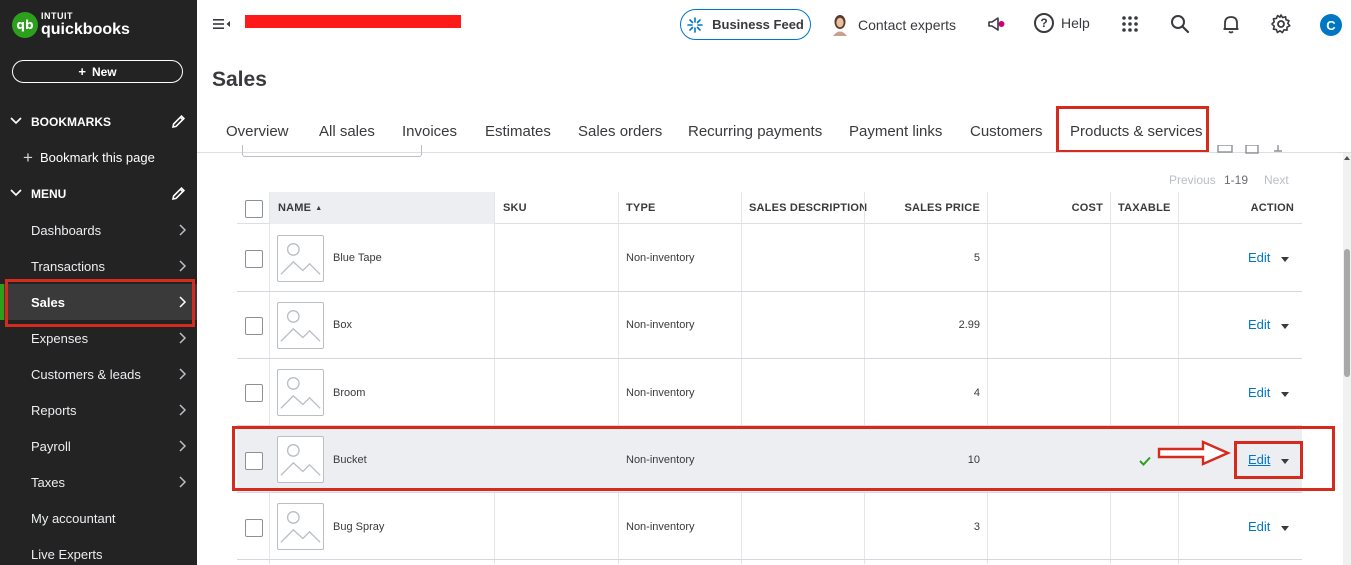 Image resolution: width=1351 pixels, height=565 pixels. What do you see at coordinates (67, 554) in the screenshot?
I see `sidebar-item-label: Live Experts` at bounding box center [67, 554].